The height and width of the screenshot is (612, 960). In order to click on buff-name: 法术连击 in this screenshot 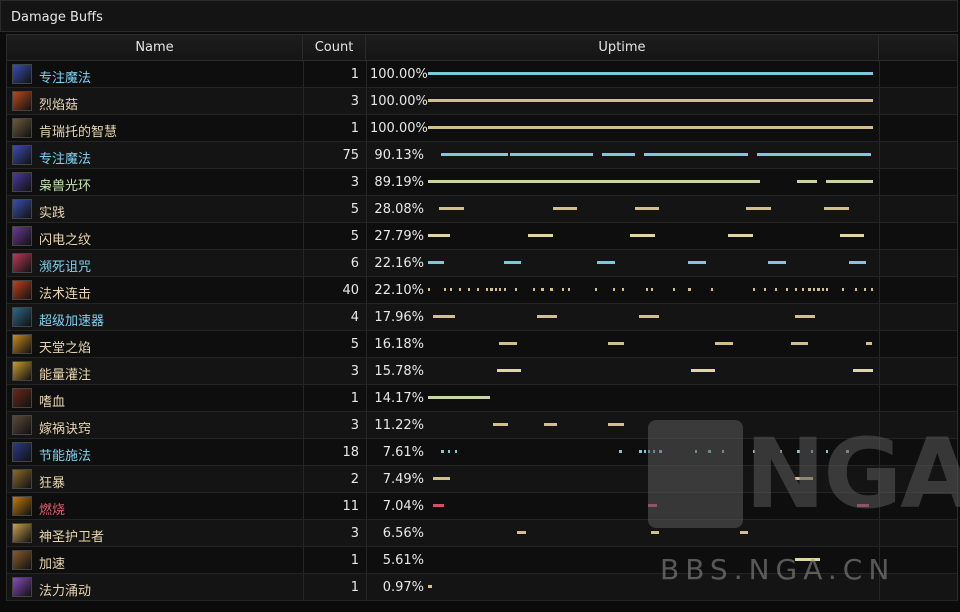, I will do `click(65, 292)`.